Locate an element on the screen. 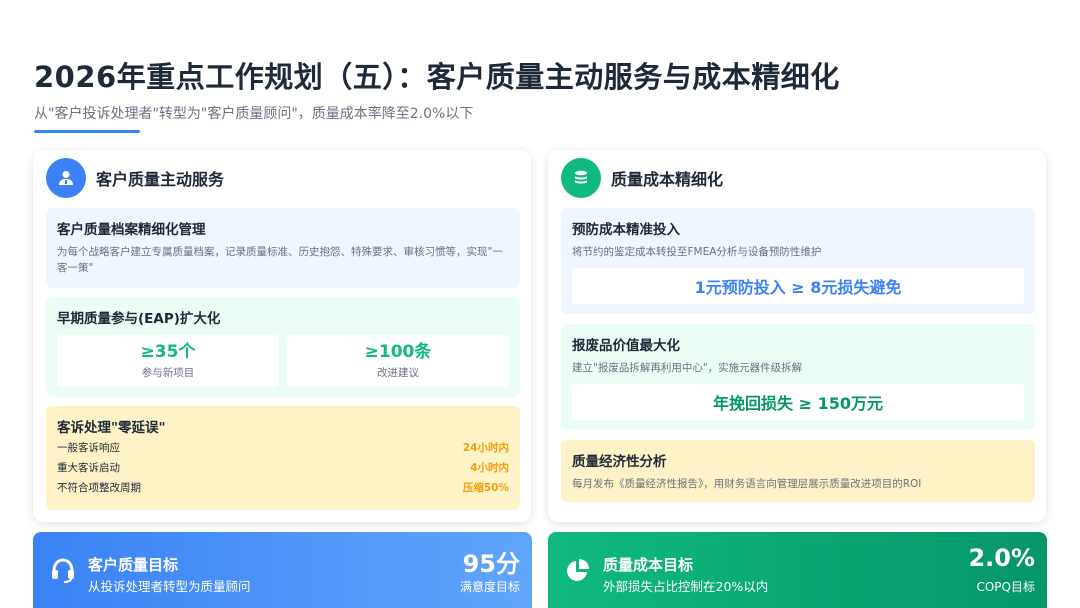  section-desc: 建立"报废品拆解再利用中心"，实施元器件级拆解 is located at coordinates (687, 368).